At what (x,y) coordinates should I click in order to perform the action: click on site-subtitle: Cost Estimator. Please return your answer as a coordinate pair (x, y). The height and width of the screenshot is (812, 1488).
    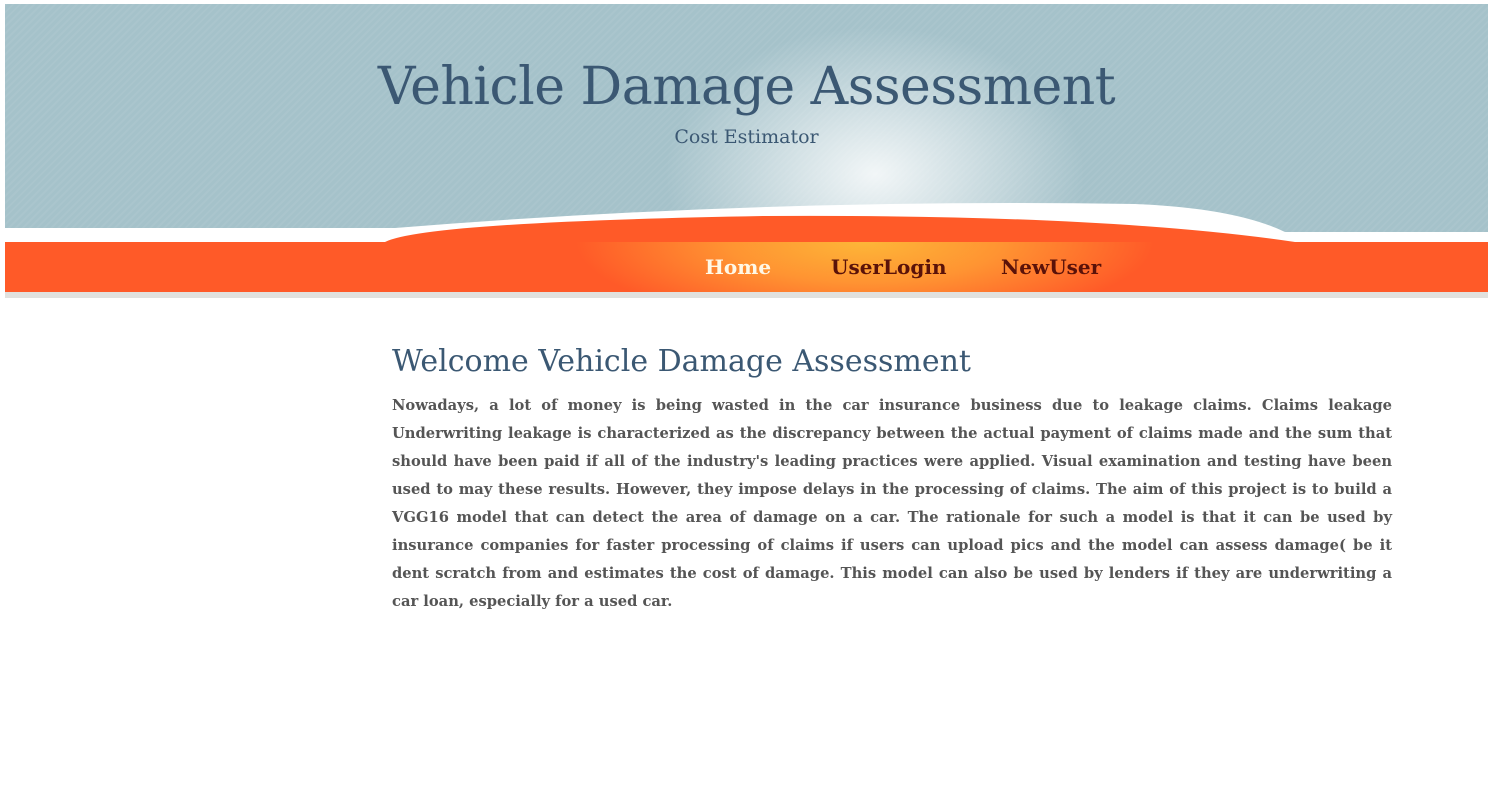
    Looking at the image, I should click on (746, 137).